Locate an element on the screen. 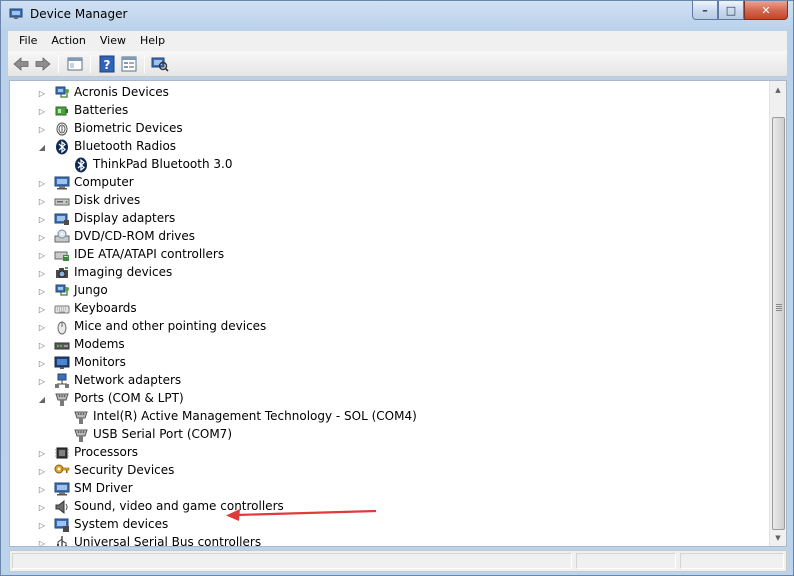 This screenshot has width=794, height=576. minimize-button: – is located at coordinates (705, 10).